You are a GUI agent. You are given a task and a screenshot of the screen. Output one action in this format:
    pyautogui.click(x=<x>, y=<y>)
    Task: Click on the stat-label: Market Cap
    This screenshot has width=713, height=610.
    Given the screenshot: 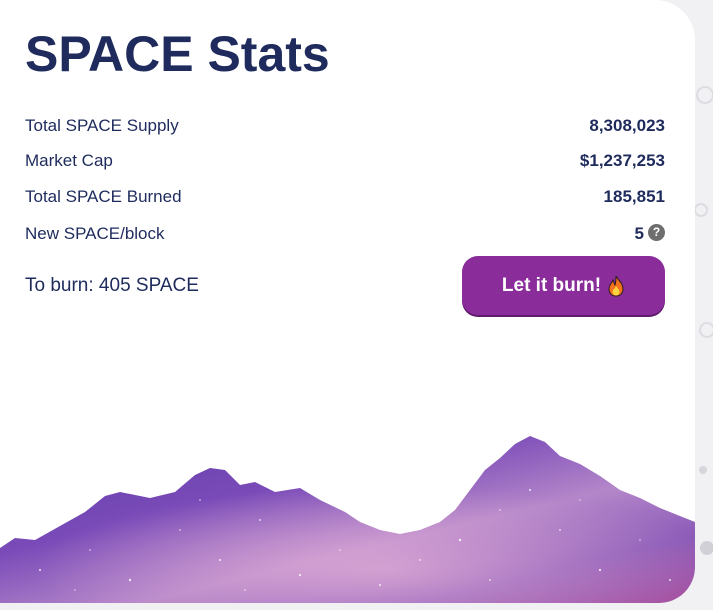 What is the action you would take?
    pyautogui.click(x=69, y=160)
    